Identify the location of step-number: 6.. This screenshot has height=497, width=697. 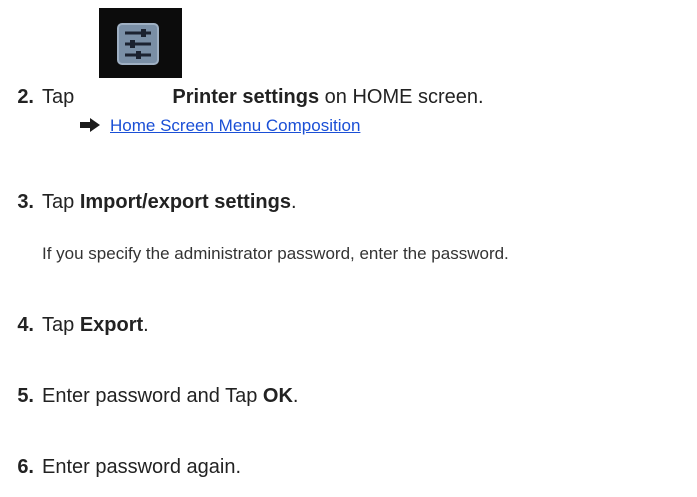
(25, 467).